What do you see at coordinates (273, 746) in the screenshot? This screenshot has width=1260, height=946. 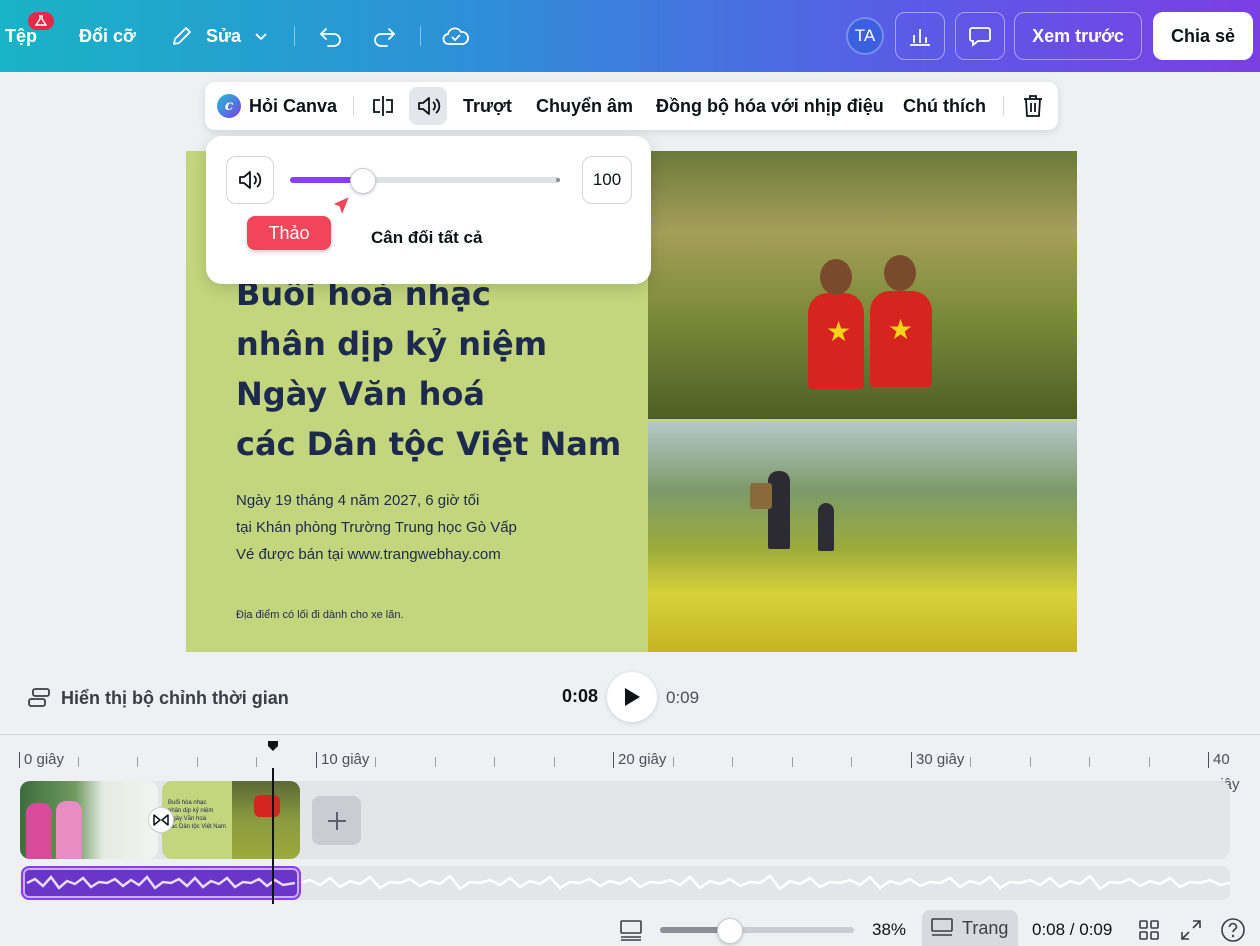 I see `playhead-handle` at bounding box center [273, 746].